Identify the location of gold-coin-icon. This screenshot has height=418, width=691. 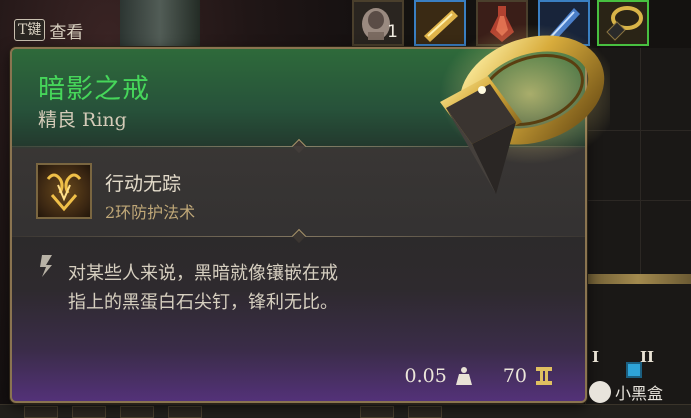
(544, 376).